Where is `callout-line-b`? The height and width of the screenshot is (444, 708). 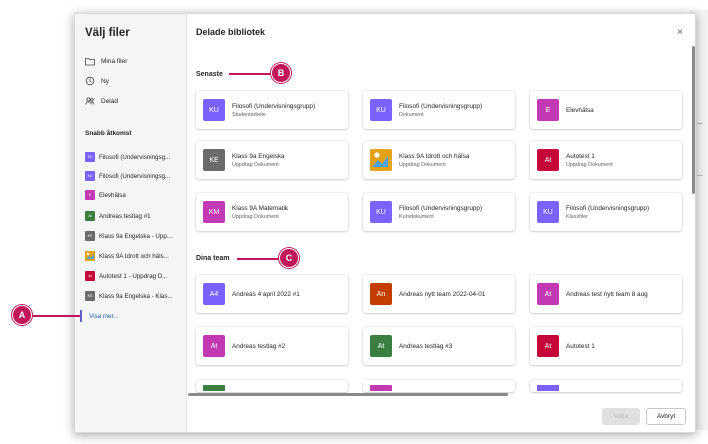 callout-line-b is located at coordinates (251, 74).